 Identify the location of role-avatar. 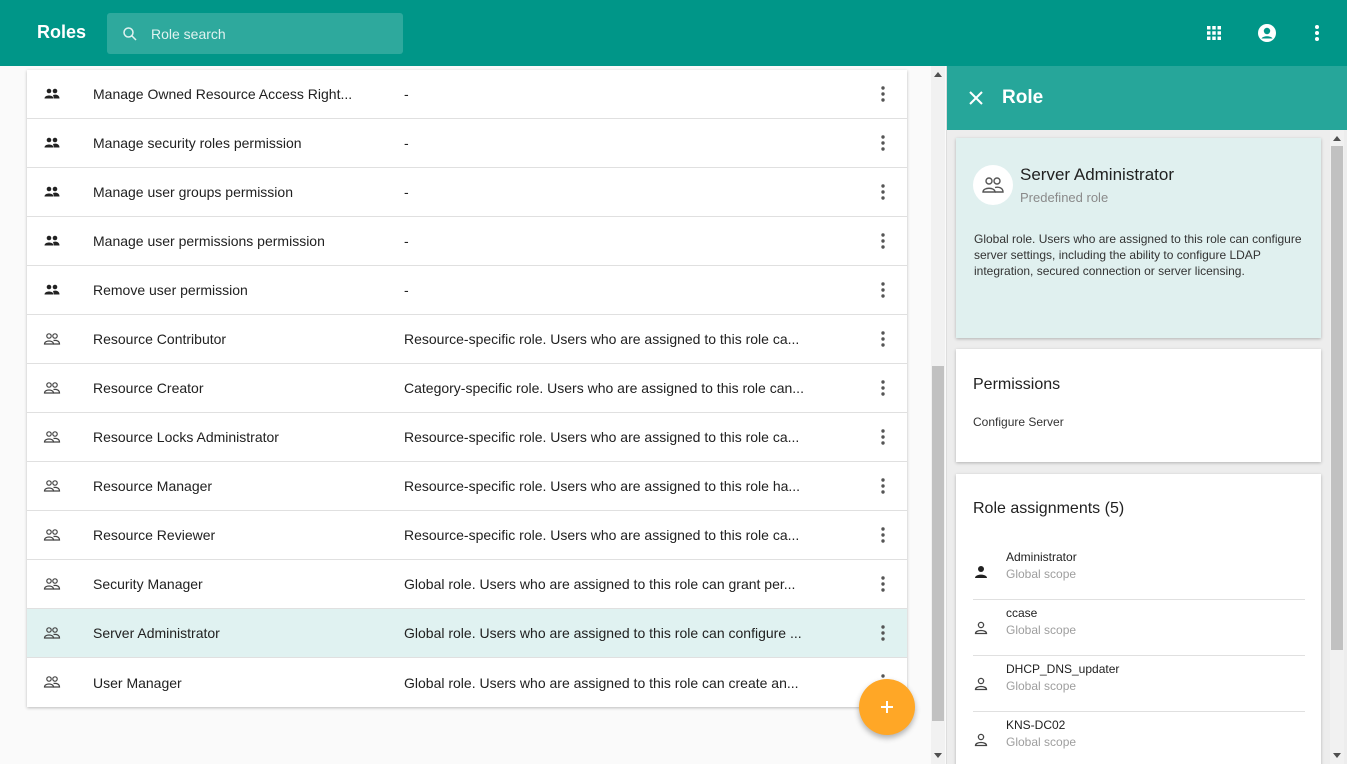
(993, 185).